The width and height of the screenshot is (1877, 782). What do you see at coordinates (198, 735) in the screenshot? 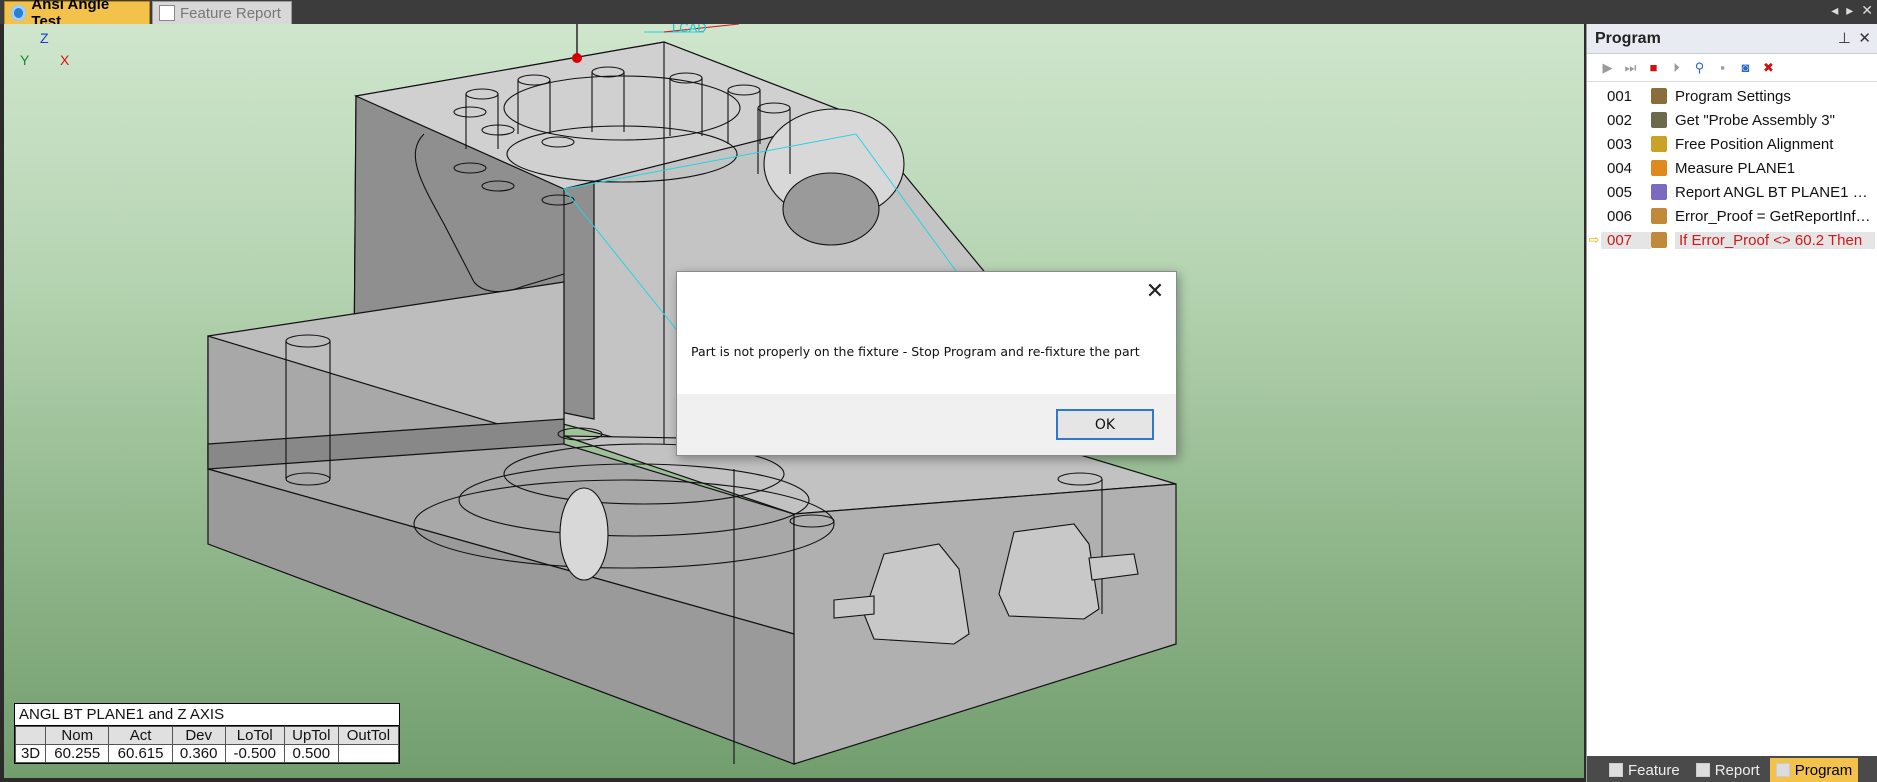
I see `header-cell: Dev` at bounding box center [198, 735].